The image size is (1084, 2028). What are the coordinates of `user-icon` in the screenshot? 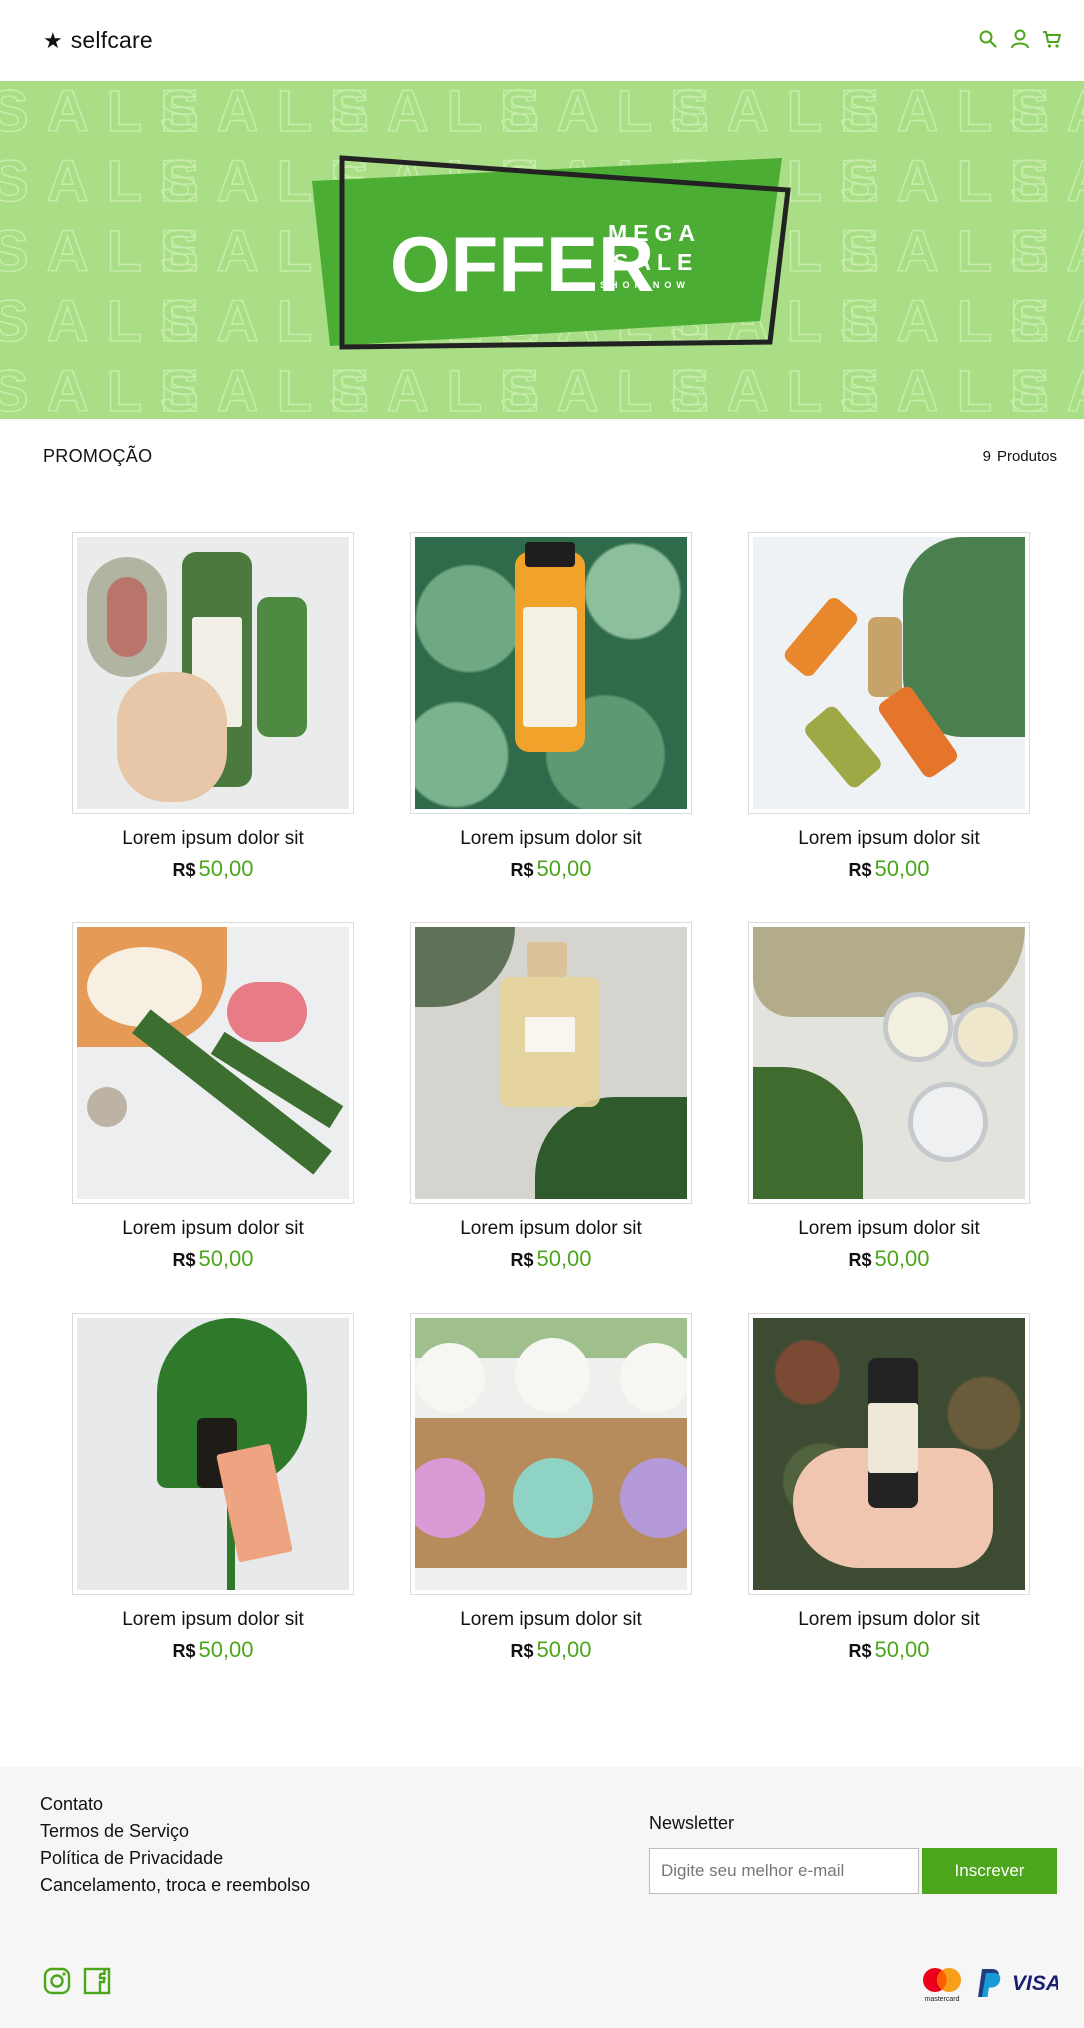 It's located at (1020, 39).